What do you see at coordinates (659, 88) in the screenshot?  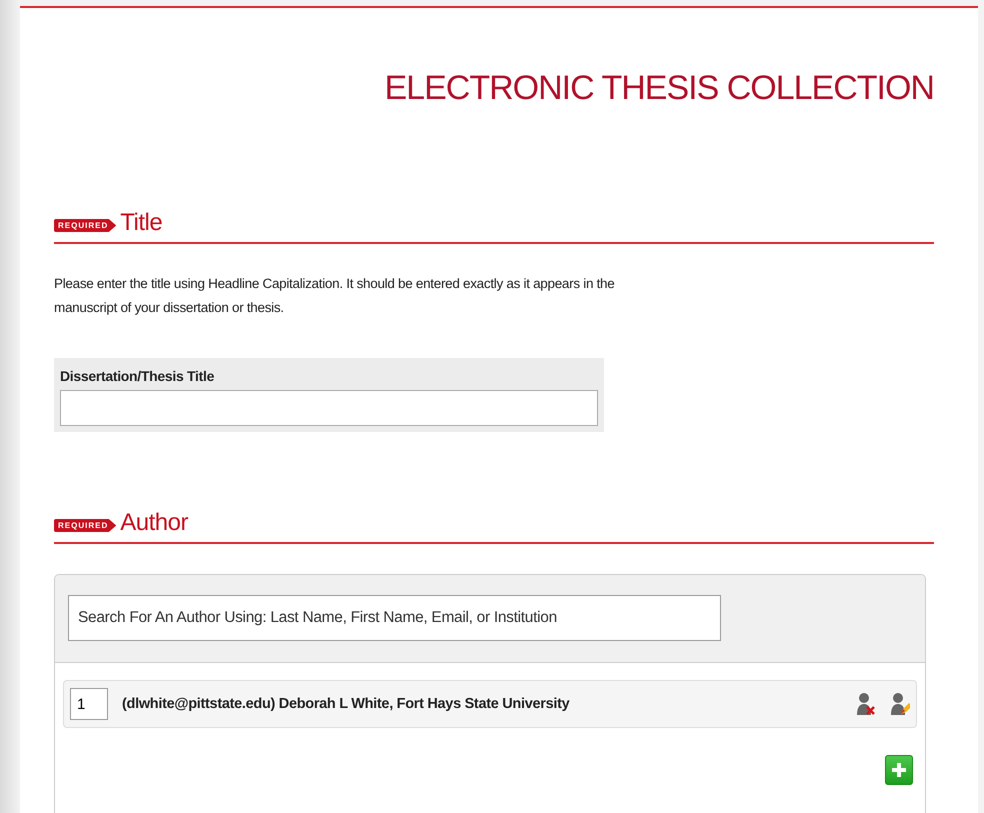 I see `page-title: ELECTRONIC THESIS COLLECTION` at bounding box center [659, 88].